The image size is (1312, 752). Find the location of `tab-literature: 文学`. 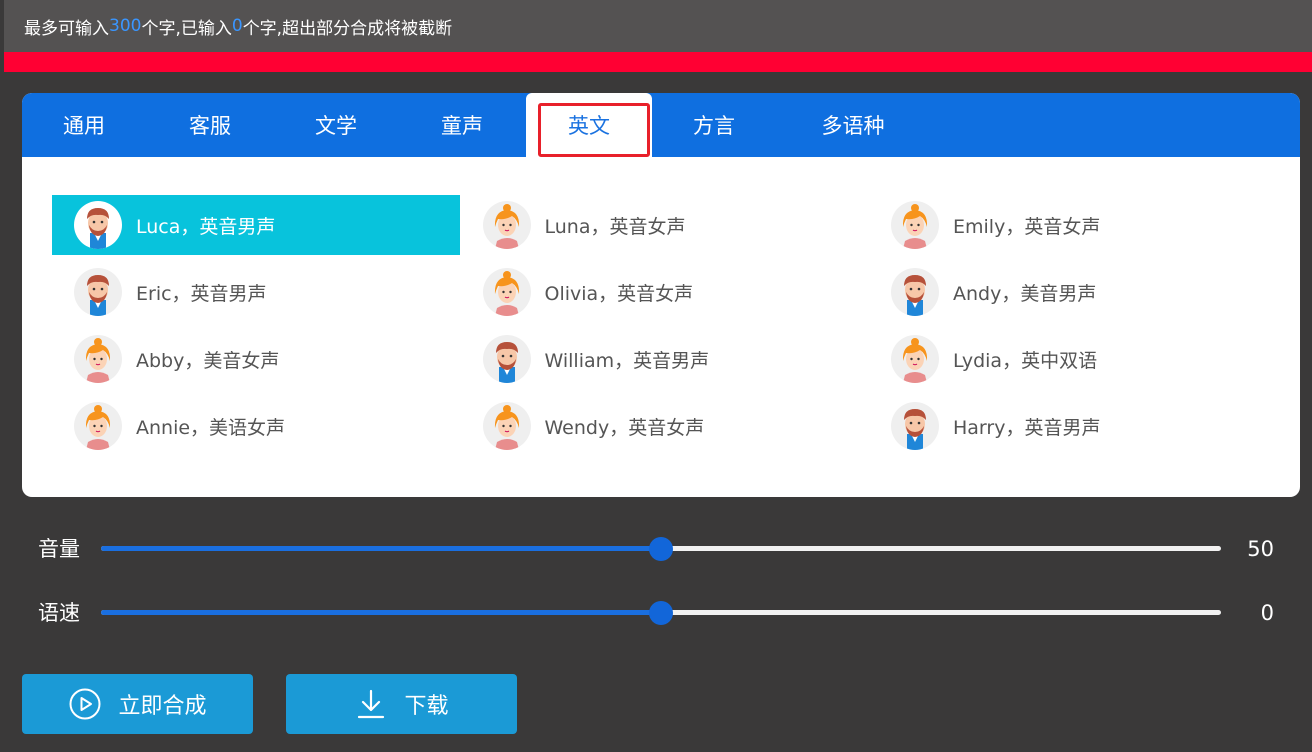

tab-literature: 文学 is located at coordinates (336, 125).